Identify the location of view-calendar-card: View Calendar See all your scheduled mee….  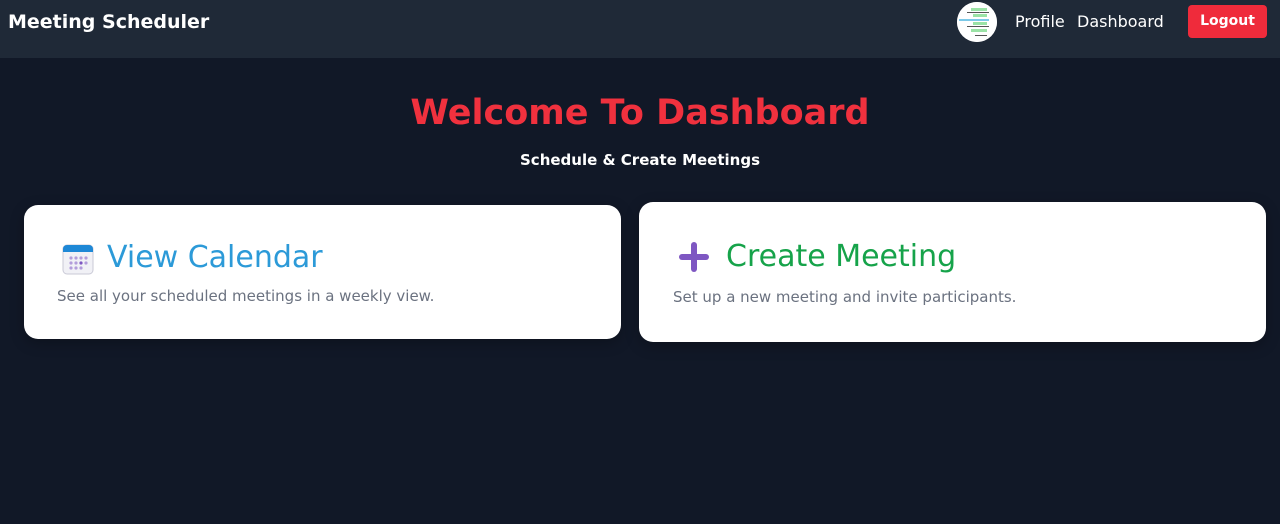
(322, 272).